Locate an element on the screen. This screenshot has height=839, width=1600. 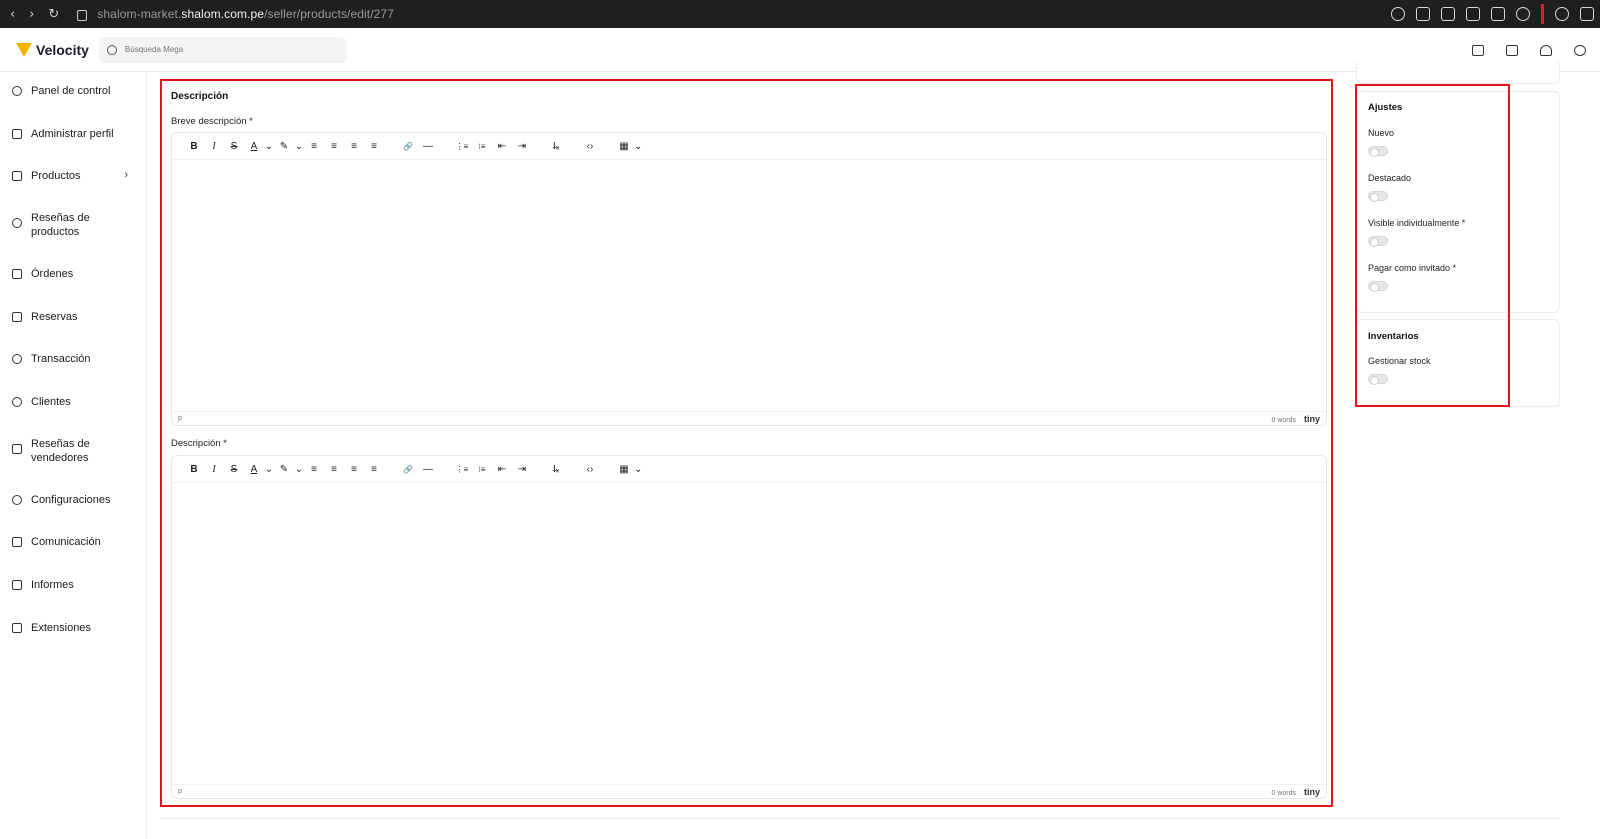
sidebar-item-customers: Clientes is located at coordinates (73, 402).